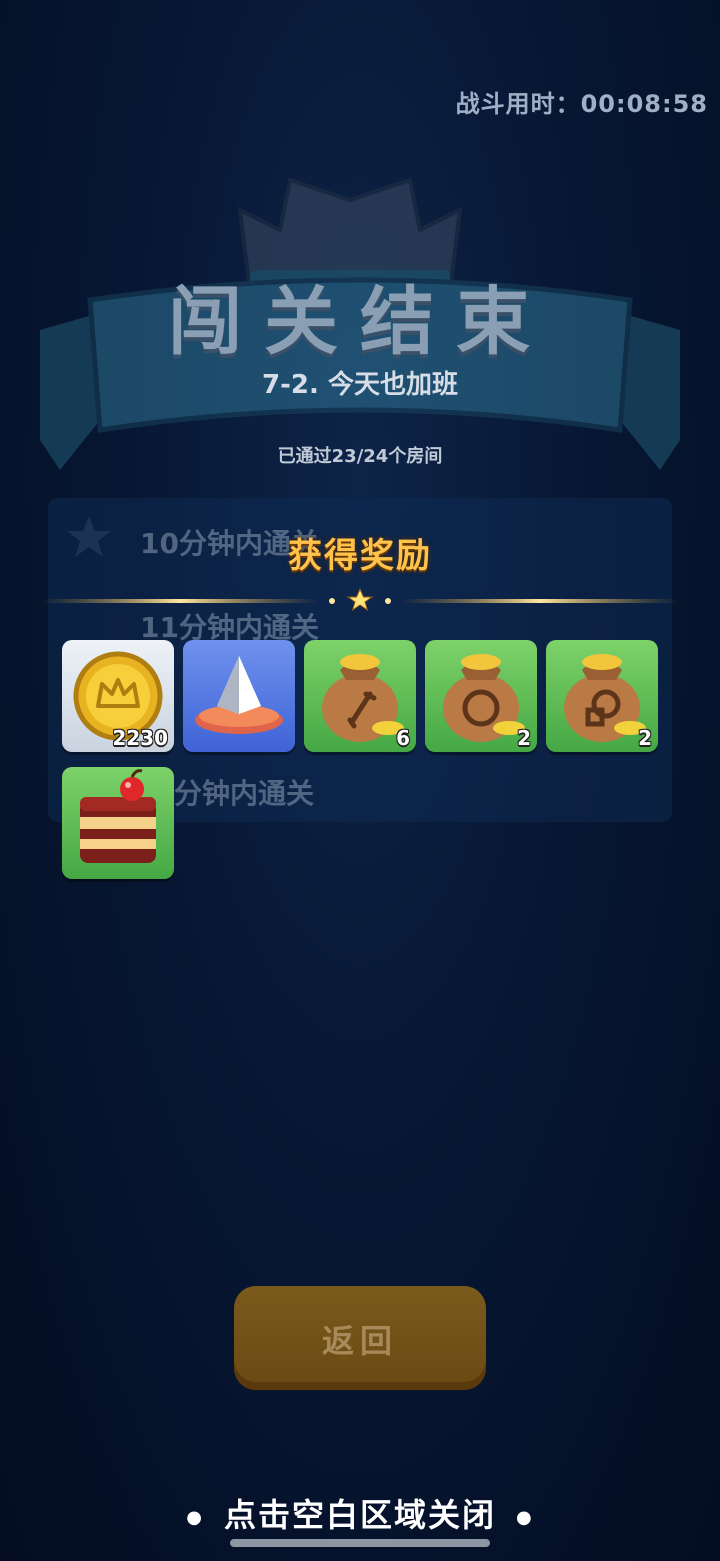 The height and width of the screenshot is (1561, 720). I want to click on level-name: 7-2. 今天也加班, so click(360, 385).